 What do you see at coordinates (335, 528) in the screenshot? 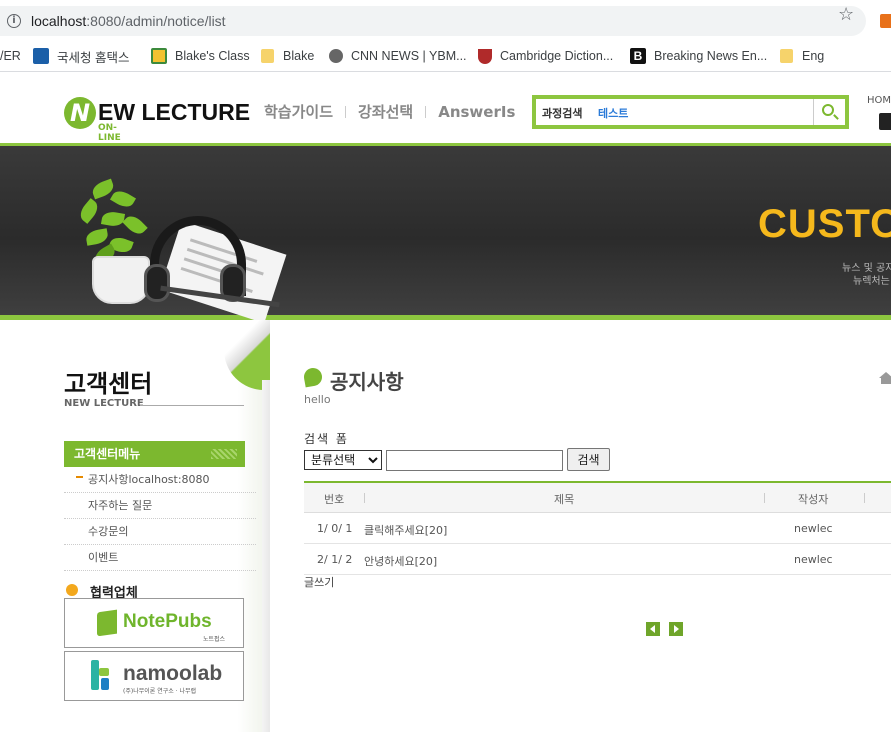
I see `cell-number: 1/ 0/ 1` at bounding box center [335, 528].